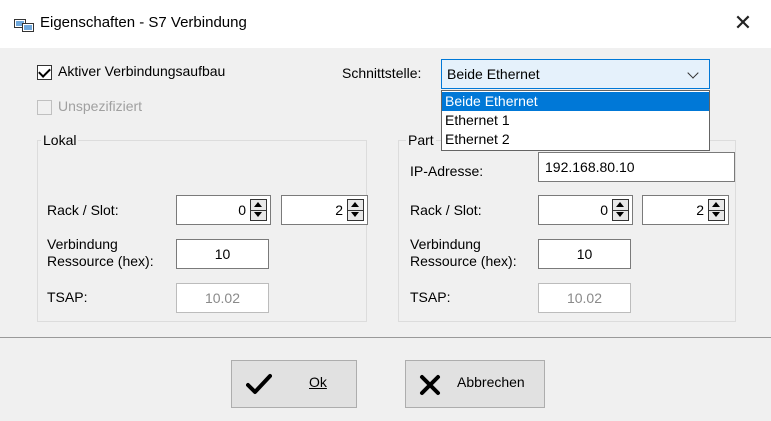 Image resolution: width=771 pixels, height=421 pixels. Describe the element at coordinates (585, 210) in the screenshot. I see `partner-rack-spinner: 0` at that location.